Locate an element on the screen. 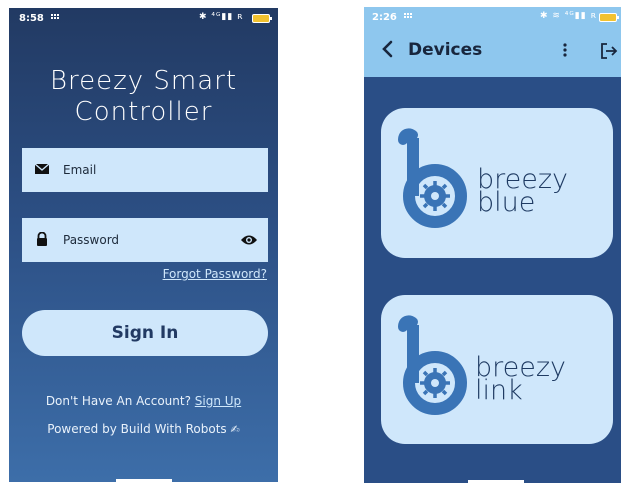  email-placeholder: Email is located at coordinates (80, 170).